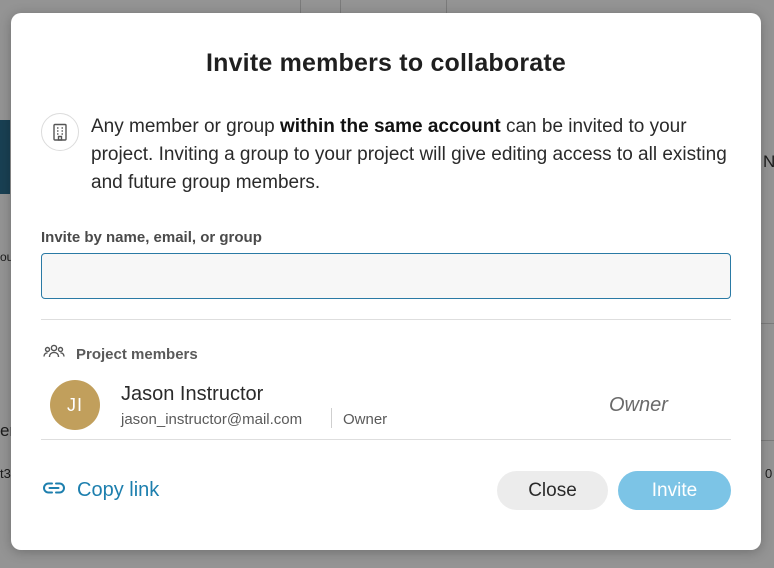 This screenshot has height=568, width=774. Describe the element at coordinates (390, 126) in the screenshot. I see `info-text-emphasis: within the same account` at that location.